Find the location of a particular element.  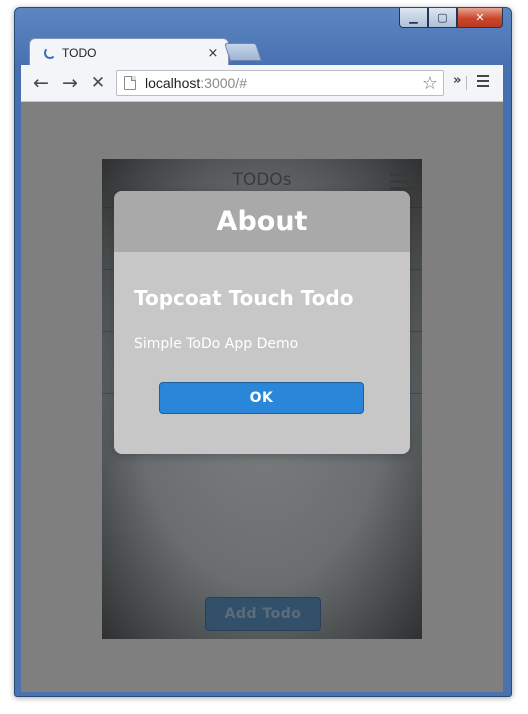

ok-button: OK is located at coordinates (261, 398).